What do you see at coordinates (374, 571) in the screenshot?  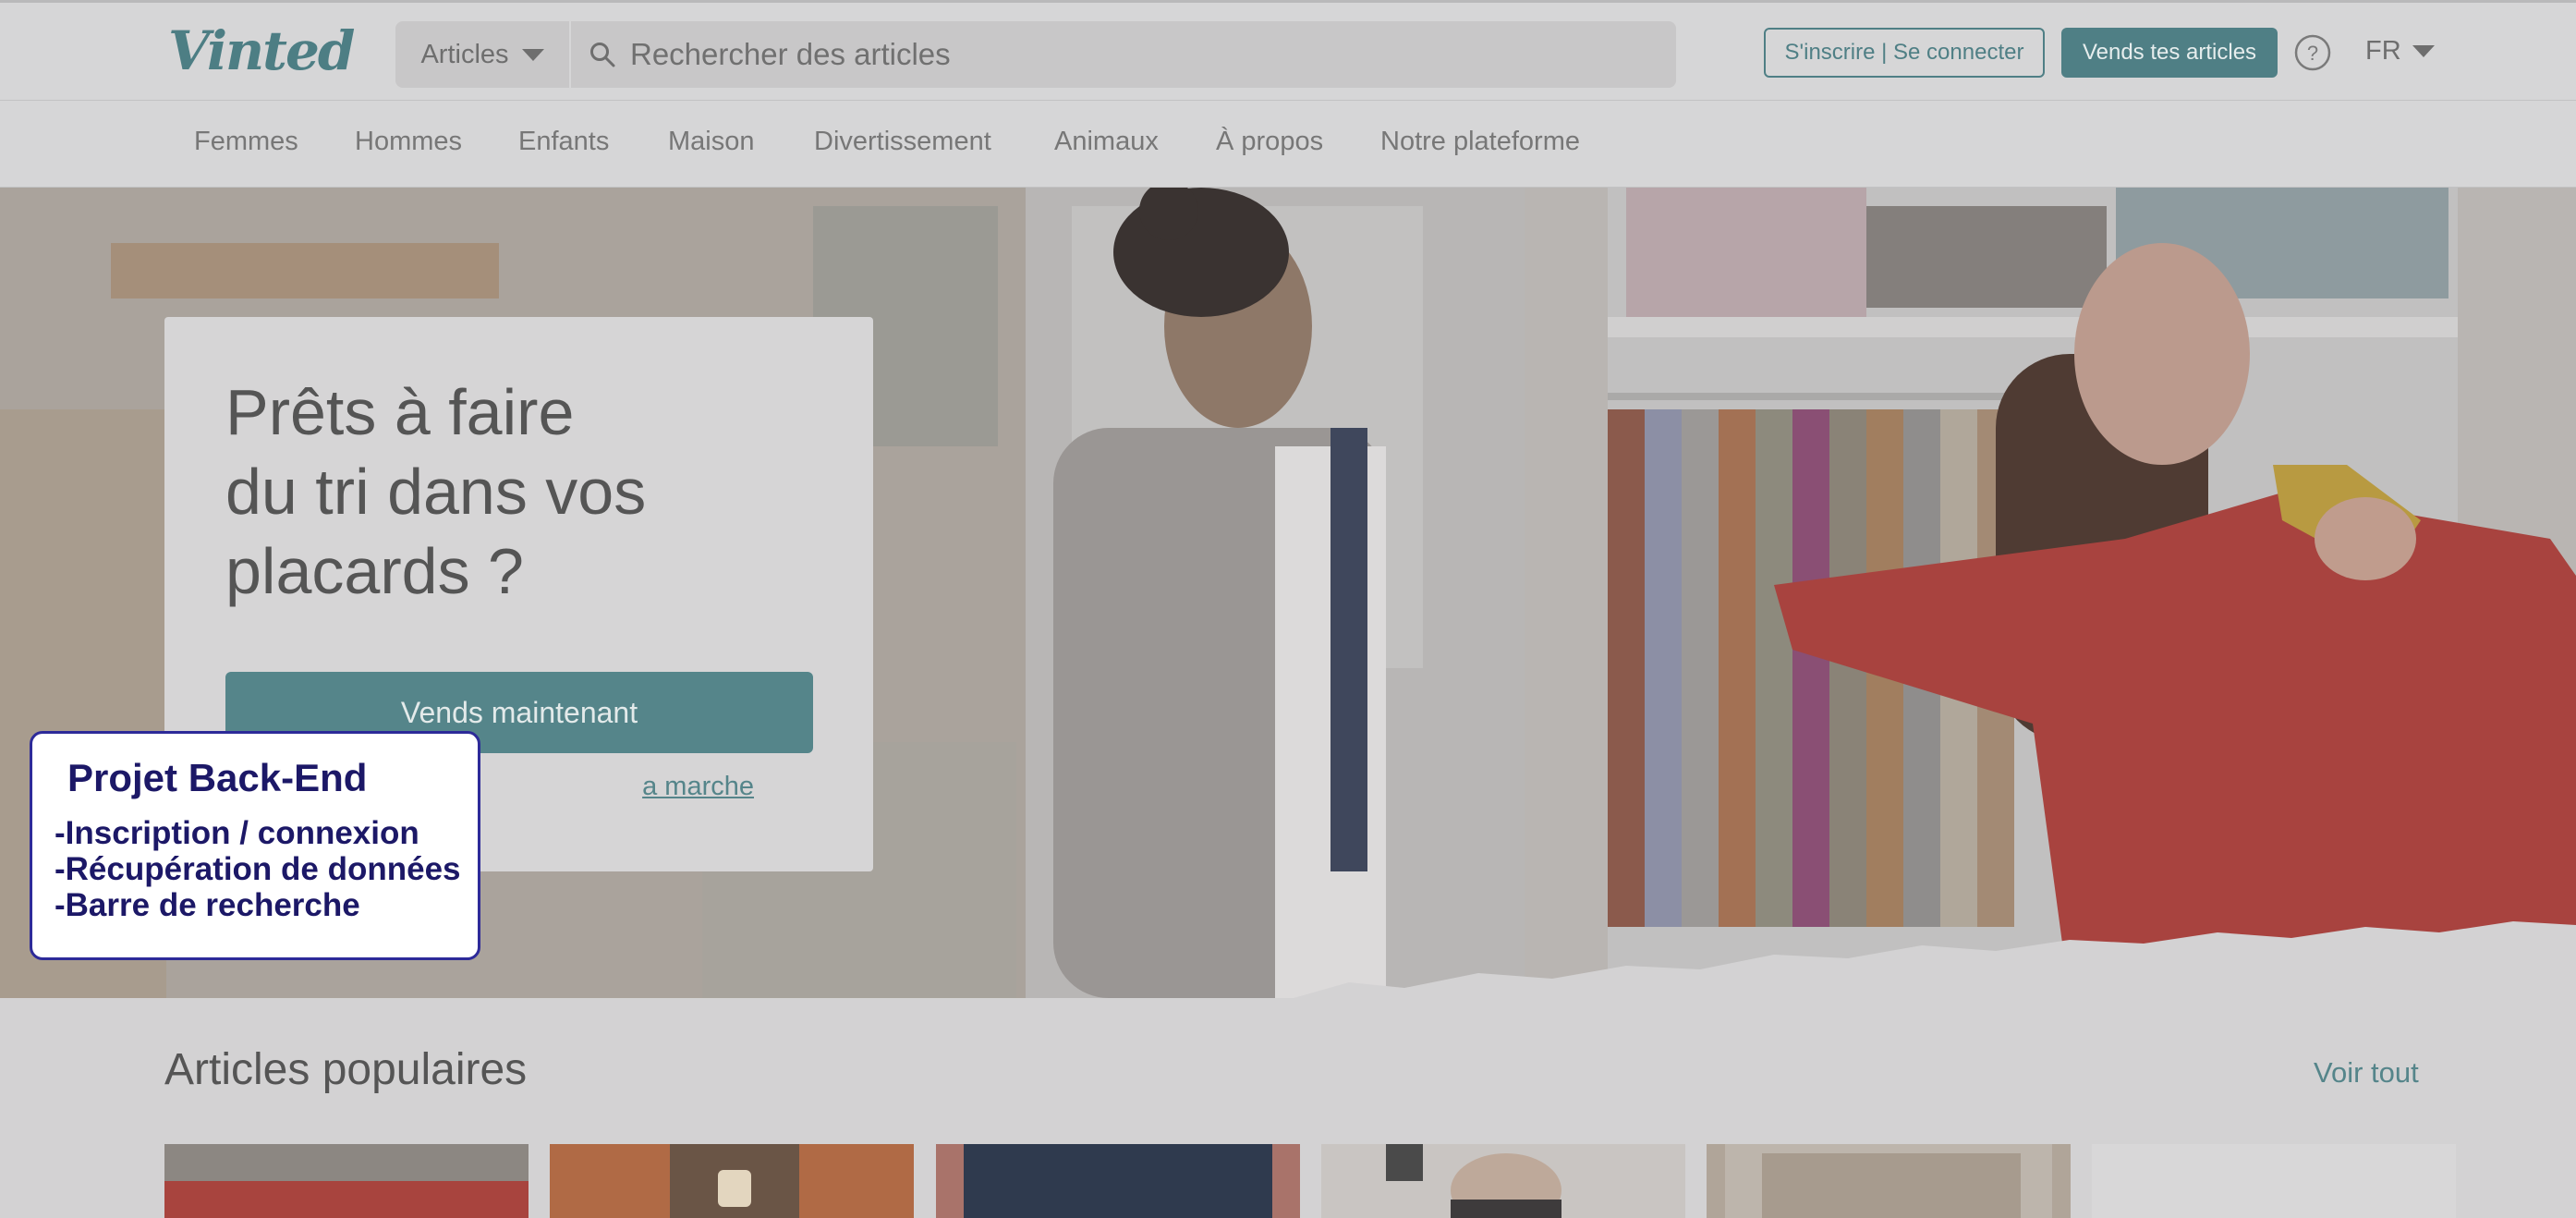 I see `hero-title-line-3: placards ?` at bounding box center [374, 571].